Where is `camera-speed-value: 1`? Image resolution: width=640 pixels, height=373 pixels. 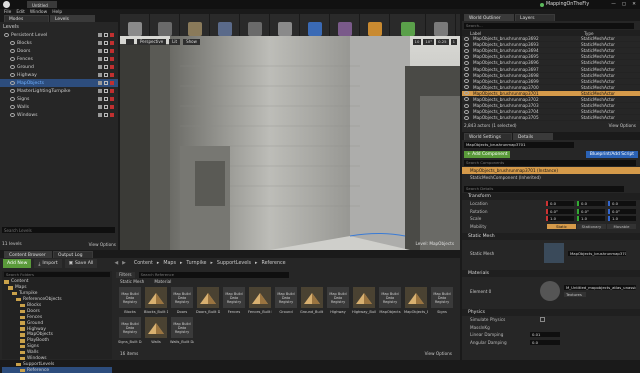
camera-speed-value: 1 is located at coordinates (453, 42).